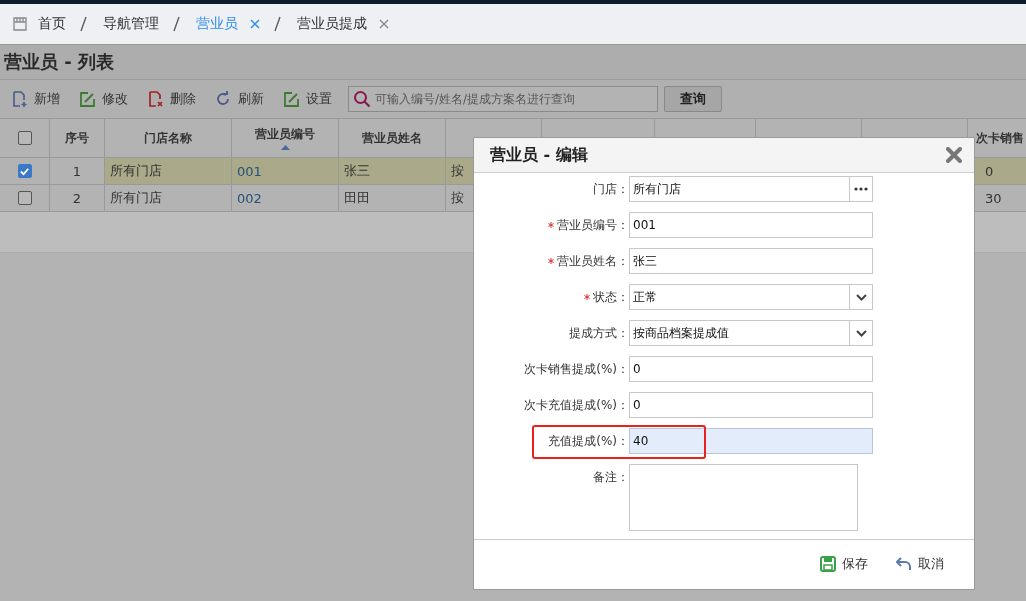  What do you see at coordinates (357, 171) in the screenshot?
I see `table-cell: 张三` at bounding box center [357, 171].